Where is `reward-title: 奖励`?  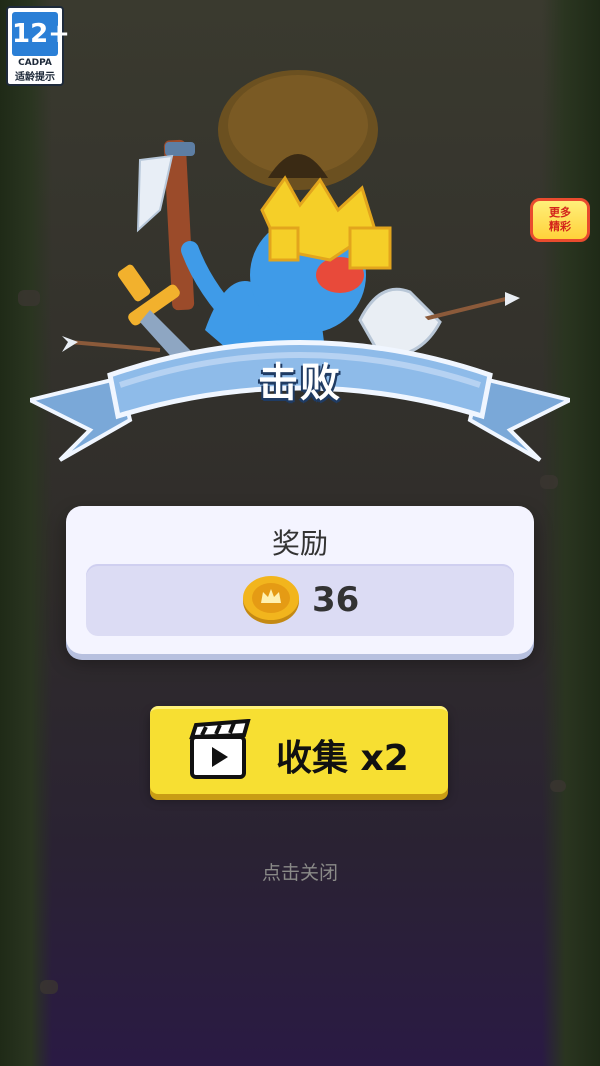
reward-title: 奖励 is located at coordinates (299, 543).